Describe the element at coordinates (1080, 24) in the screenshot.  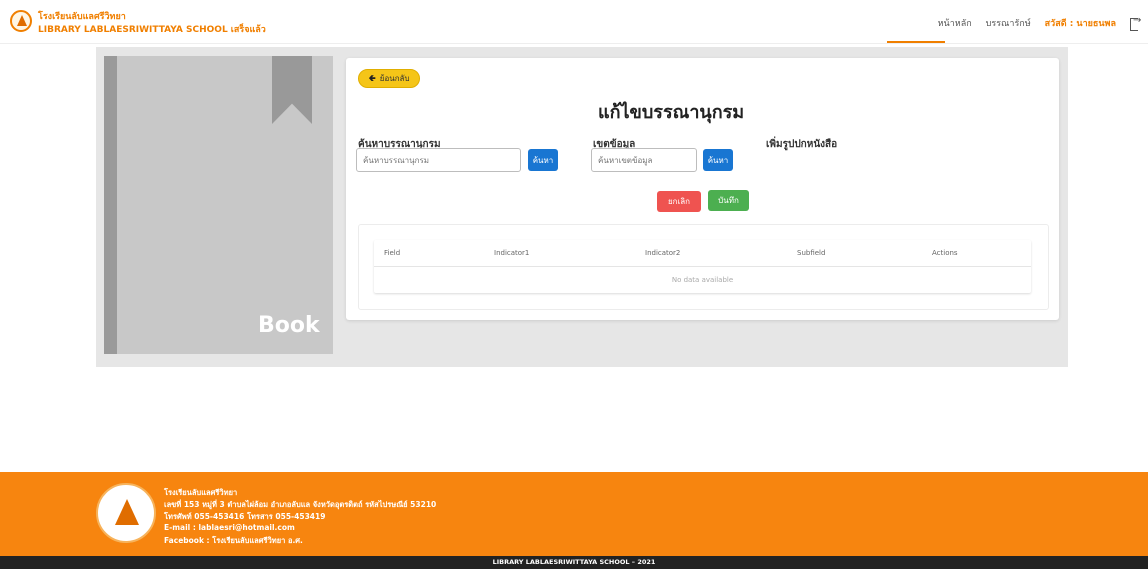
I see `user-greeting: สวัสดี : นายธนพล` at that location.